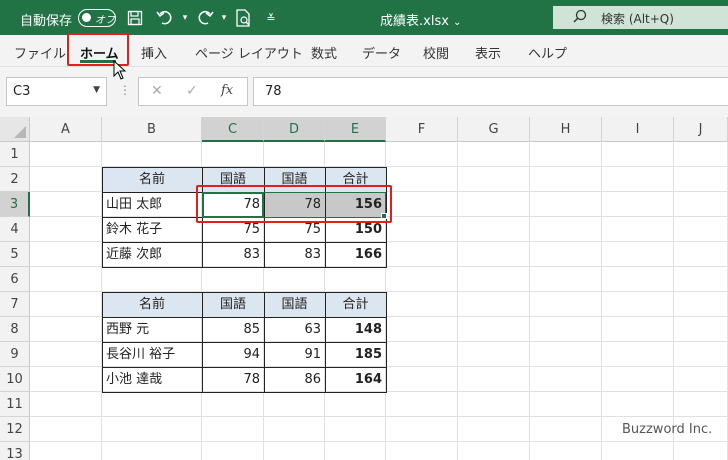  Describe the element at coordinates (420, 19) in the screenshot. I see `document-title: 成績表.xlsx ⌄` at that location.